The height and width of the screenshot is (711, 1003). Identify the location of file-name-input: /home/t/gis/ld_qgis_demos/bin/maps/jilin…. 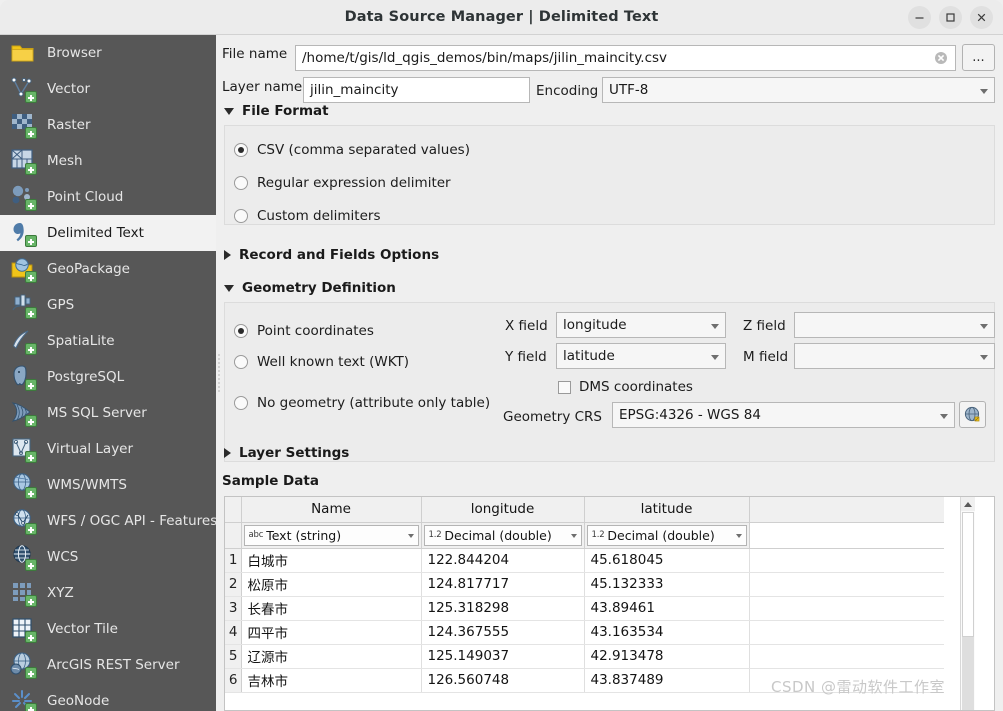
(625, 58).